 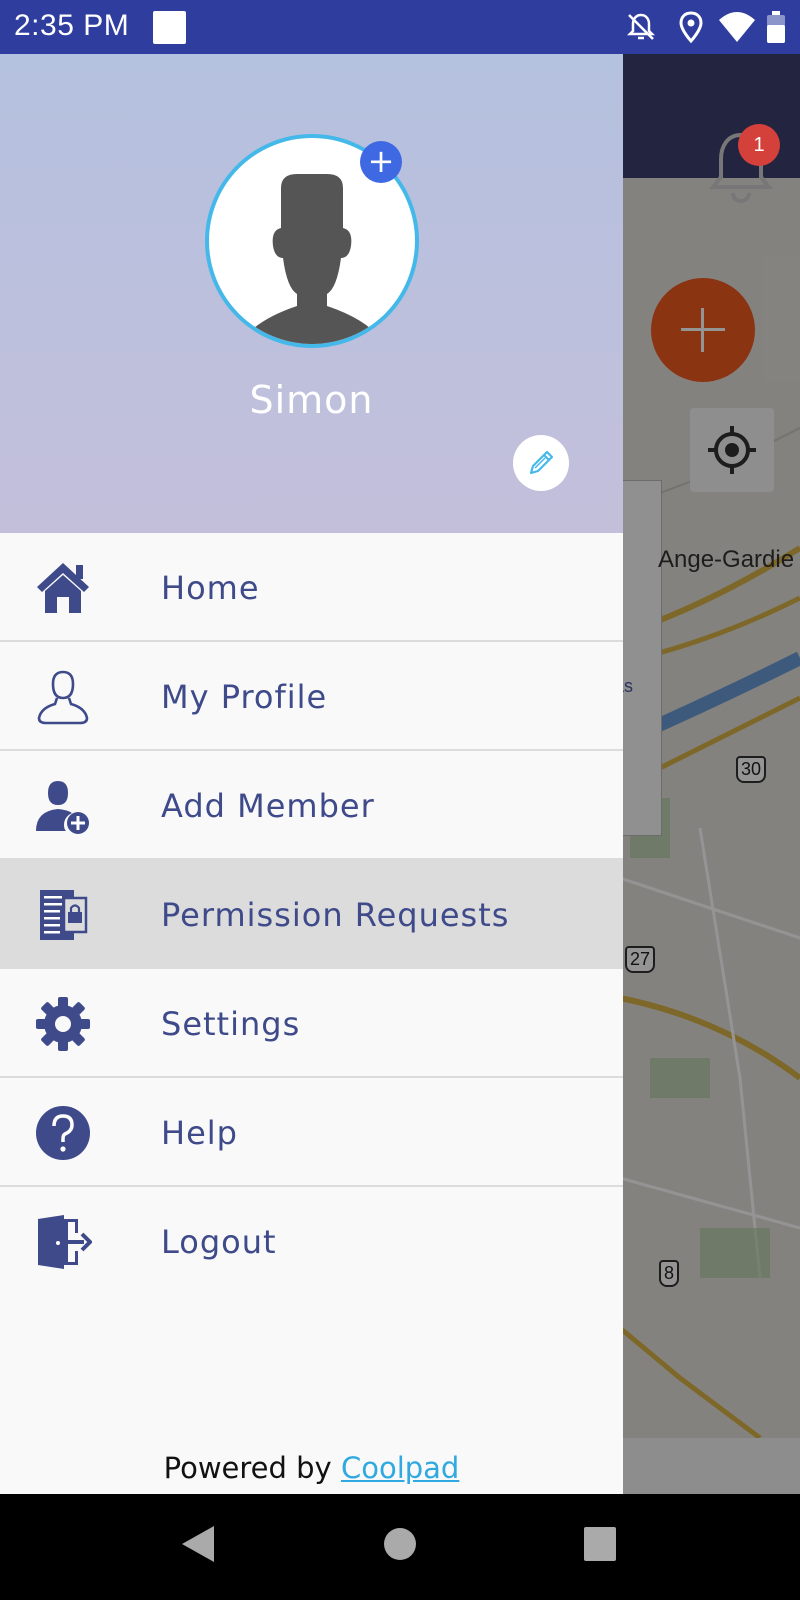 What do you see at coordinates (72, 25) in the screenshot?
I see `status-time: 2:35 PM` at bounding box center [72, 25].